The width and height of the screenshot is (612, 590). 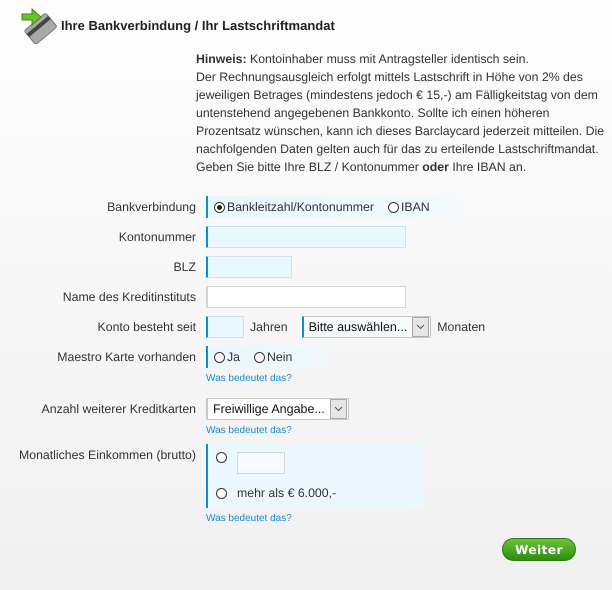 What do you see at coordinates (118, 409) in the screenshot?
I see `field-label: Anzahl weiterer Kreditkarten` at bounding box center [118, 409].